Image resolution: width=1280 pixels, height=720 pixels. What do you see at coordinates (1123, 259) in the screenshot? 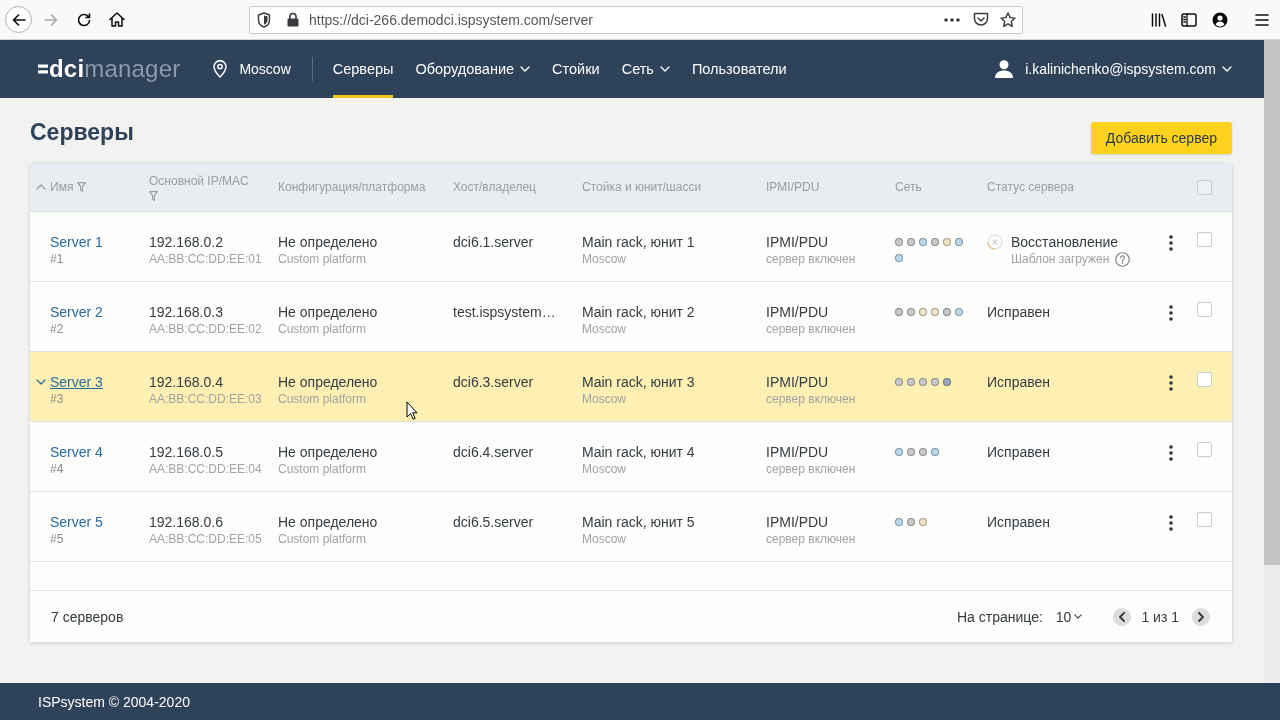
I see `help-icon` at bounding box center [1123, 259].